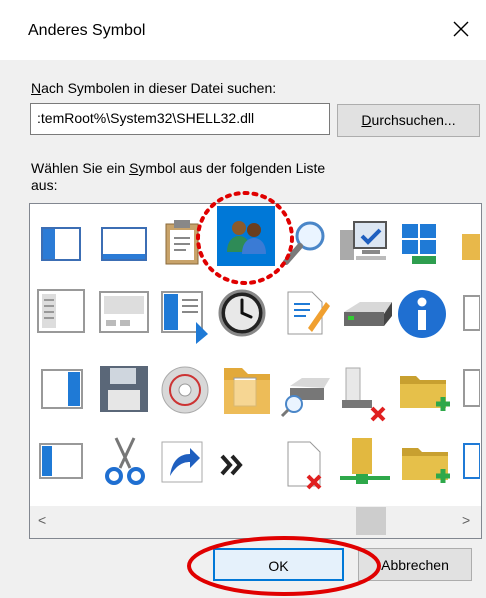 This screenshot has width=486, height=598. Describe the element at coordinates (125, 244) in the screenshot. I see `window-blank-icon` at that location.